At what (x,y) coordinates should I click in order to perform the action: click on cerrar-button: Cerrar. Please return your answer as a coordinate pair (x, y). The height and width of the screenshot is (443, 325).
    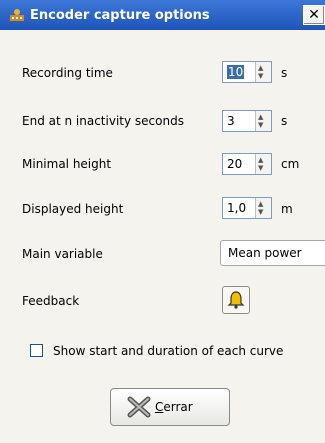
    Looking at the image, I should click on (170, 407).